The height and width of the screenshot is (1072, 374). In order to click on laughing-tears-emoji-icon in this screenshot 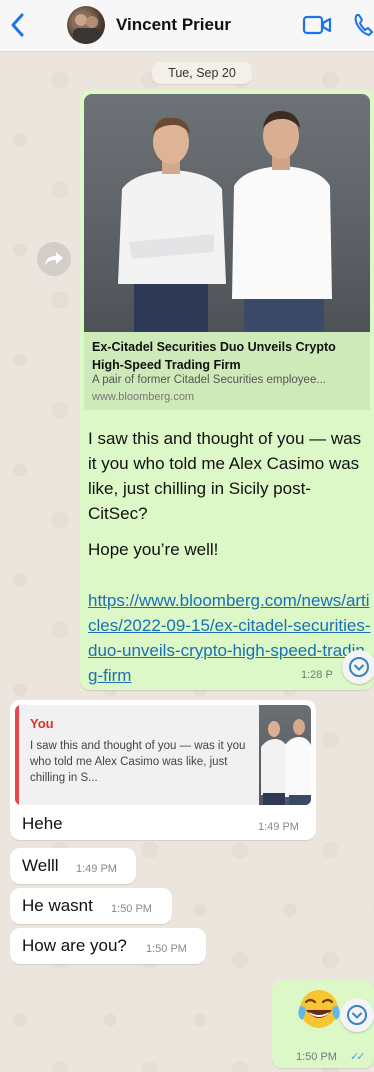, I will do `click(319, 1009)`.